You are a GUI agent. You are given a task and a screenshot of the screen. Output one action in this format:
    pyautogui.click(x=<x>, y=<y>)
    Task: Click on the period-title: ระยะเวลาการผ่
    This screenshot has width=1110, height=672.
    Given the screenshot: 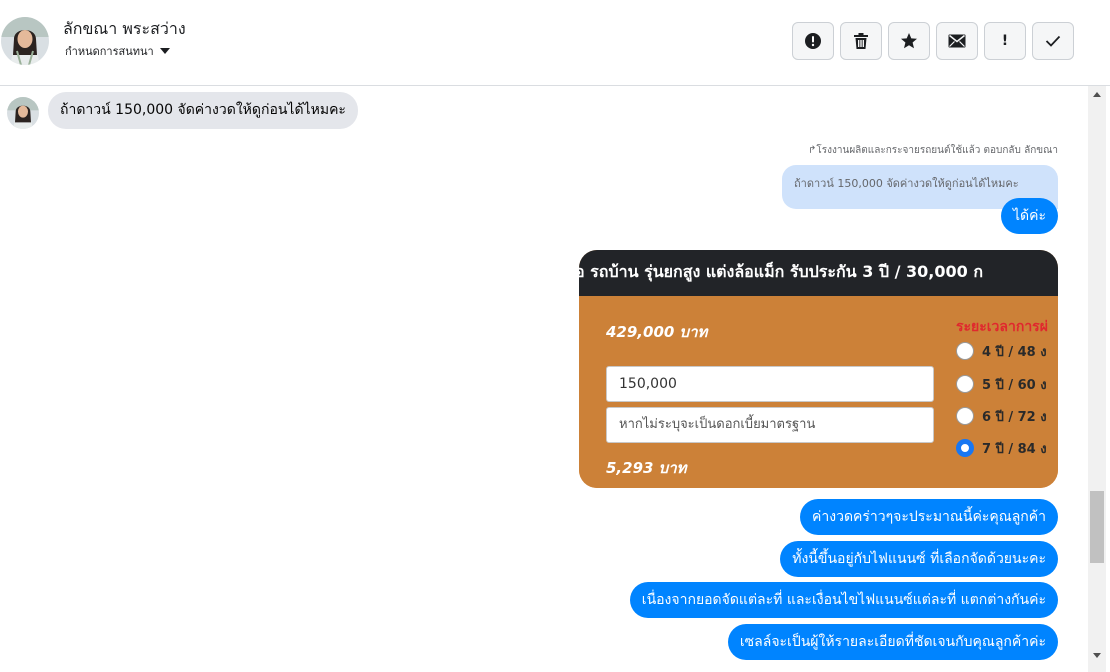 What is the action you would take?
    pyautogui.click(x=1002, y=327)
    